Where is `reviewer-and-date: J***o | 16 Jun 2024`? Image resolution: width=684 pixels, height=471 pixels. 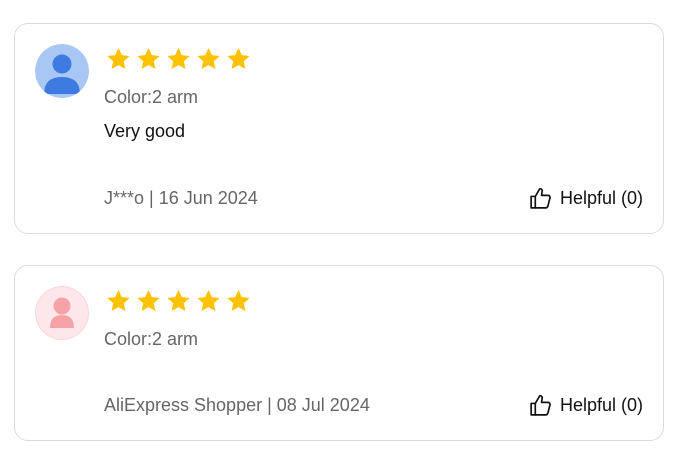
reviewer-and-date: J***o | 16 Jun 2024 is located at coordinates (181, 198).